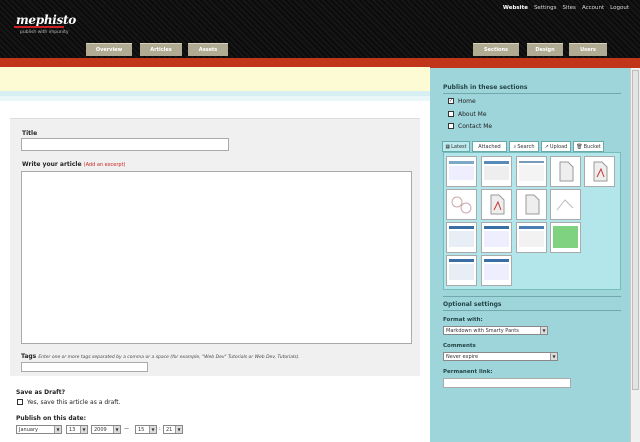 This screenshot has width=640, height=442. What do you see at coordinates (592, 146) in the screenshot?
I see `asset-tab-label: Bucket` at bounding box center [592, 146].